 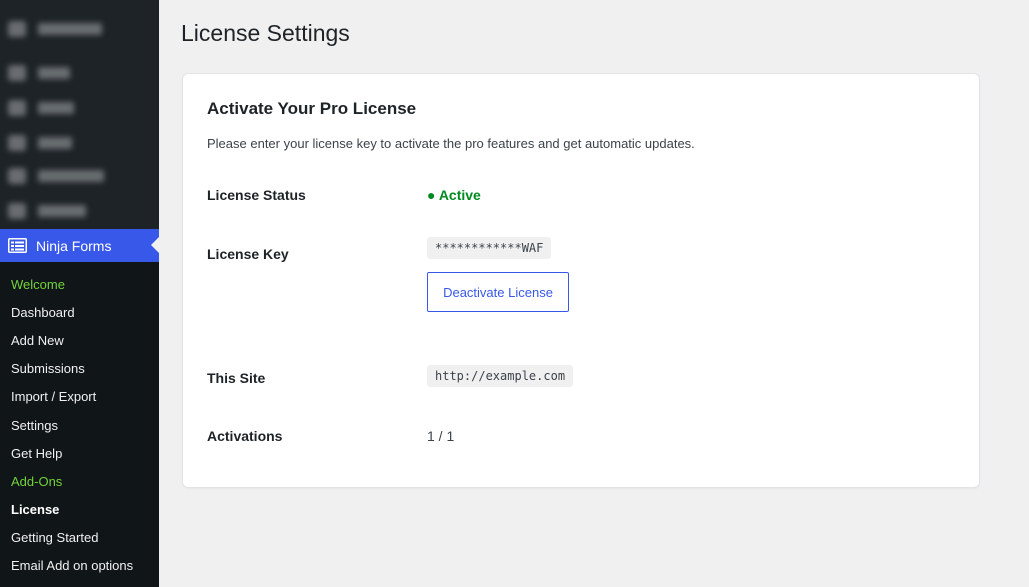 What do you see at coordinates (454, 195) in the screenshot?
I see `license-status-value: ● Active` at bounding box center [454, 195].